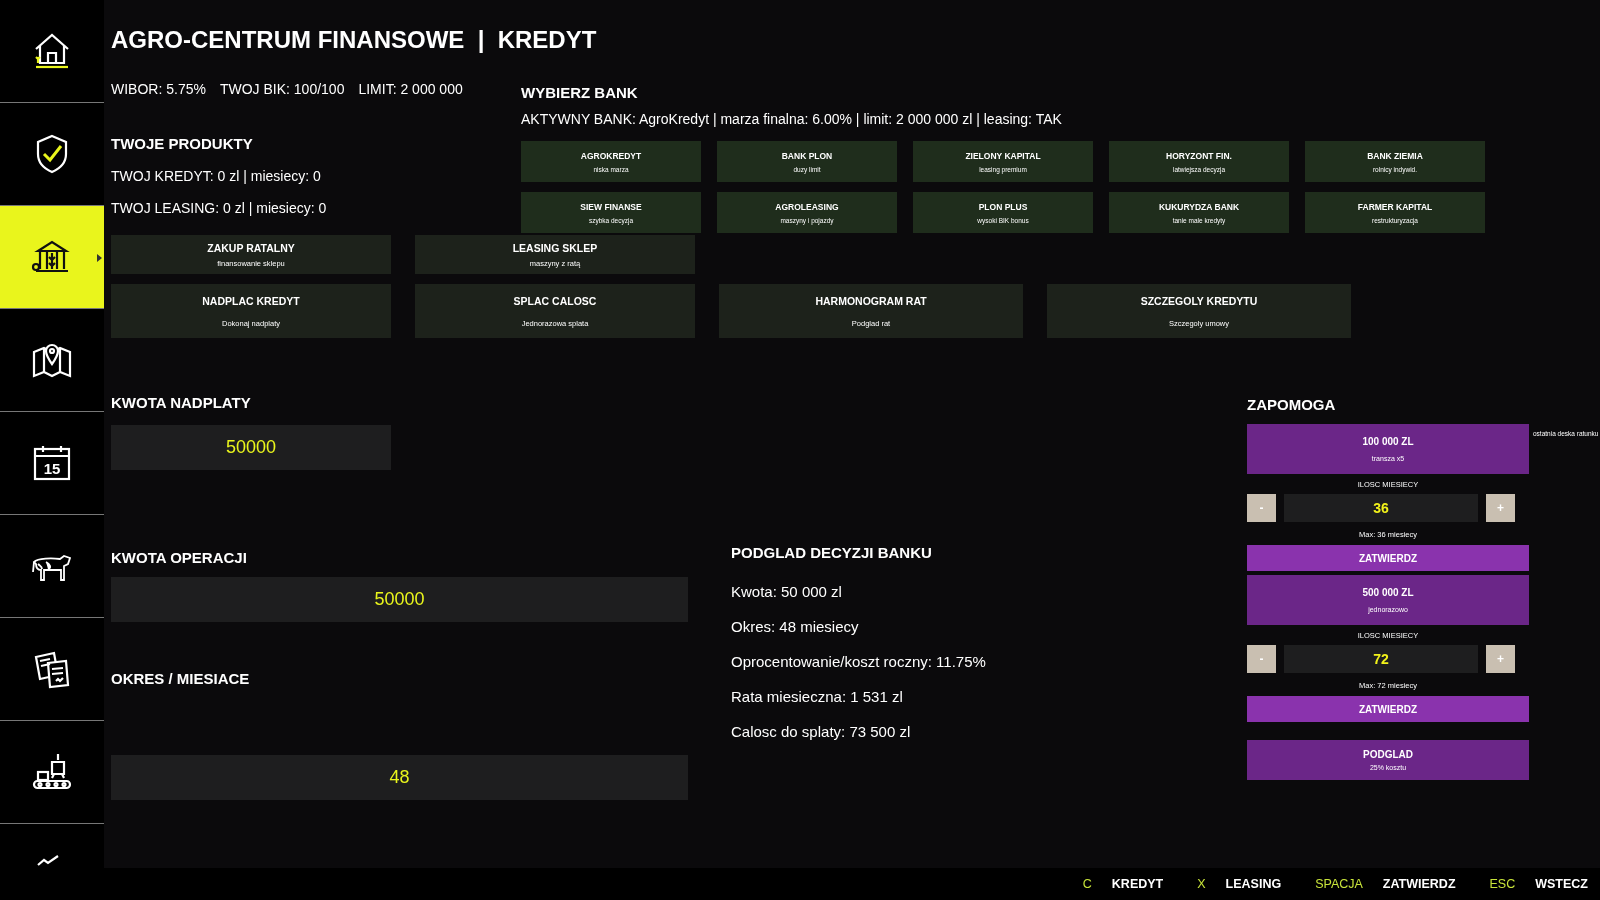 The image size is (1600, 900). What do you see at coordinates (410, 89) in the screenshot?
I see `stat-text: LIMIT: 2 000 000` at bounding box center [410, 89].